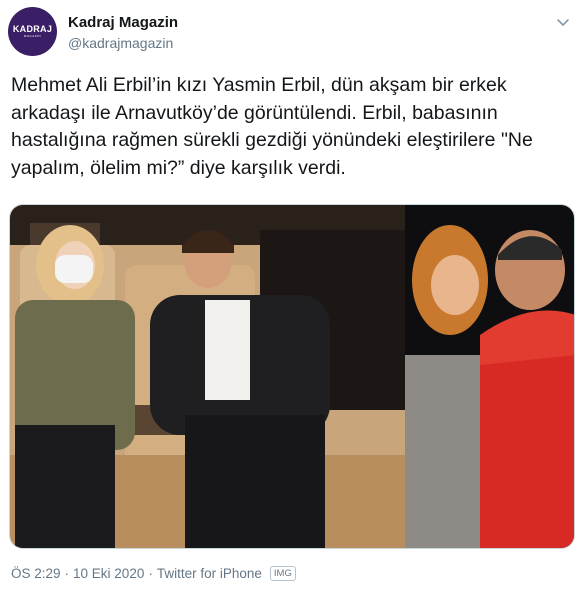 This screenshot has width=581, height=594. What do you see at coordinates (282, 573) in the screenshot?
I see `img-badge: IMG` at bounding box center [282, 573].